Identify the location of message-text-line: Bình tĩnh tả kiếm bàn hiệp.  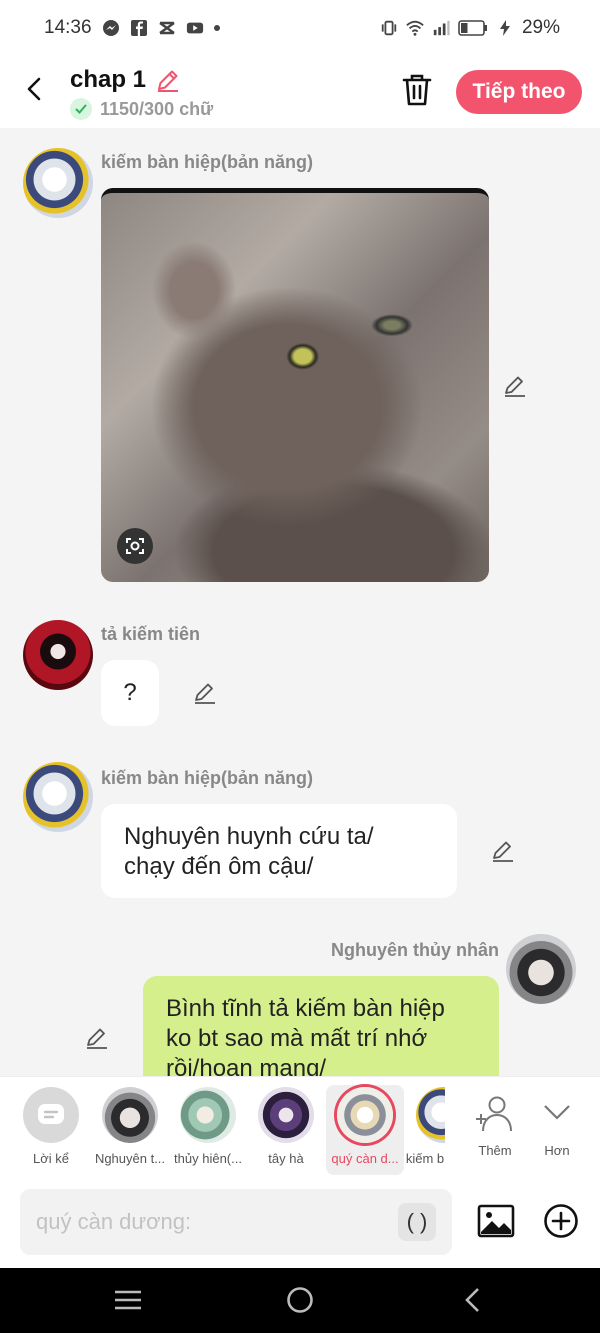
(305, 1008).